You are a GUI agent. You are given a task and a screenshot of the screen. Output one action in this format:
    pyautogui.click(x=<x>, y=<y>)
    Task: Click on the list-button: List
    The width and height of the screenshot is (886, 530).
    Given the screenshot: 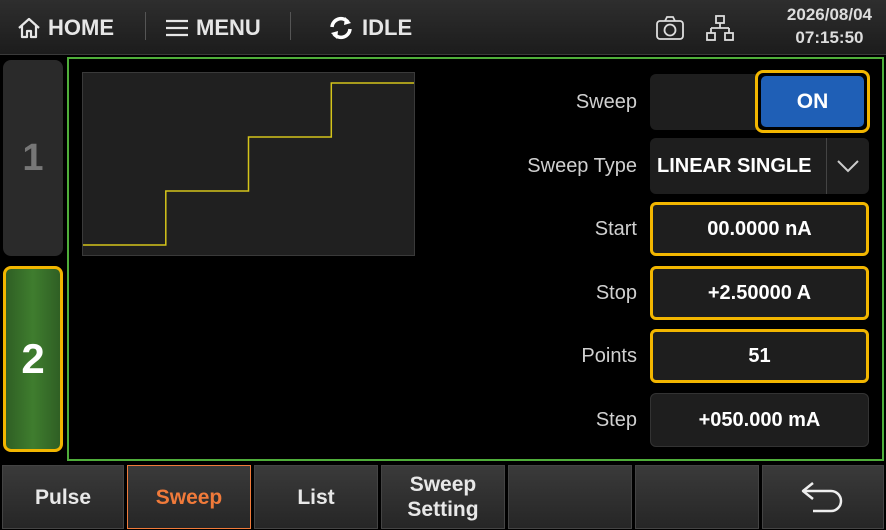 What is the action you would take?
    pyautogui.click(x=316, y=497)
    